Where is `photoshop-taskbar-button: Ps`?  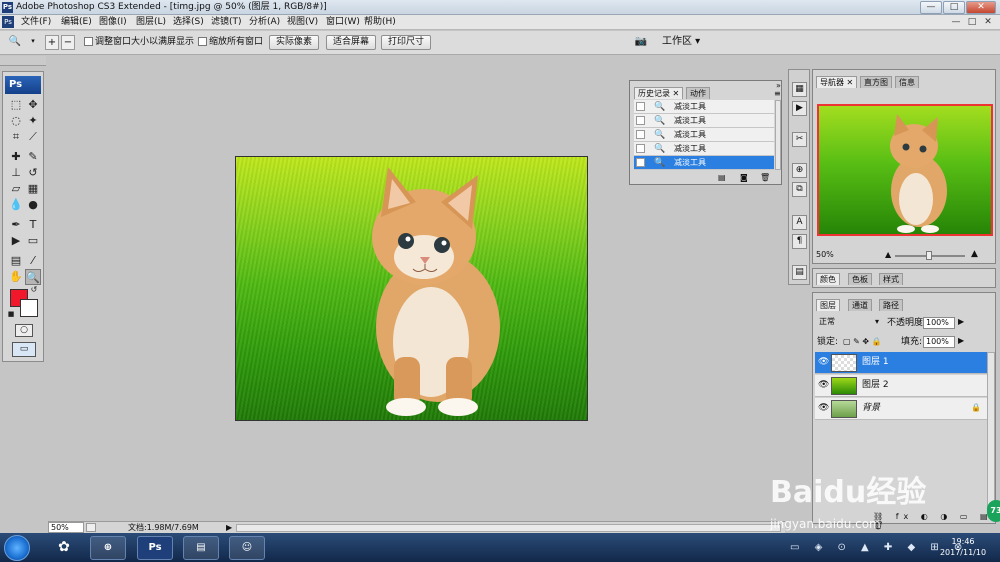 photoshop-taskbar-button: Ps is located at coordinates (155, 548).